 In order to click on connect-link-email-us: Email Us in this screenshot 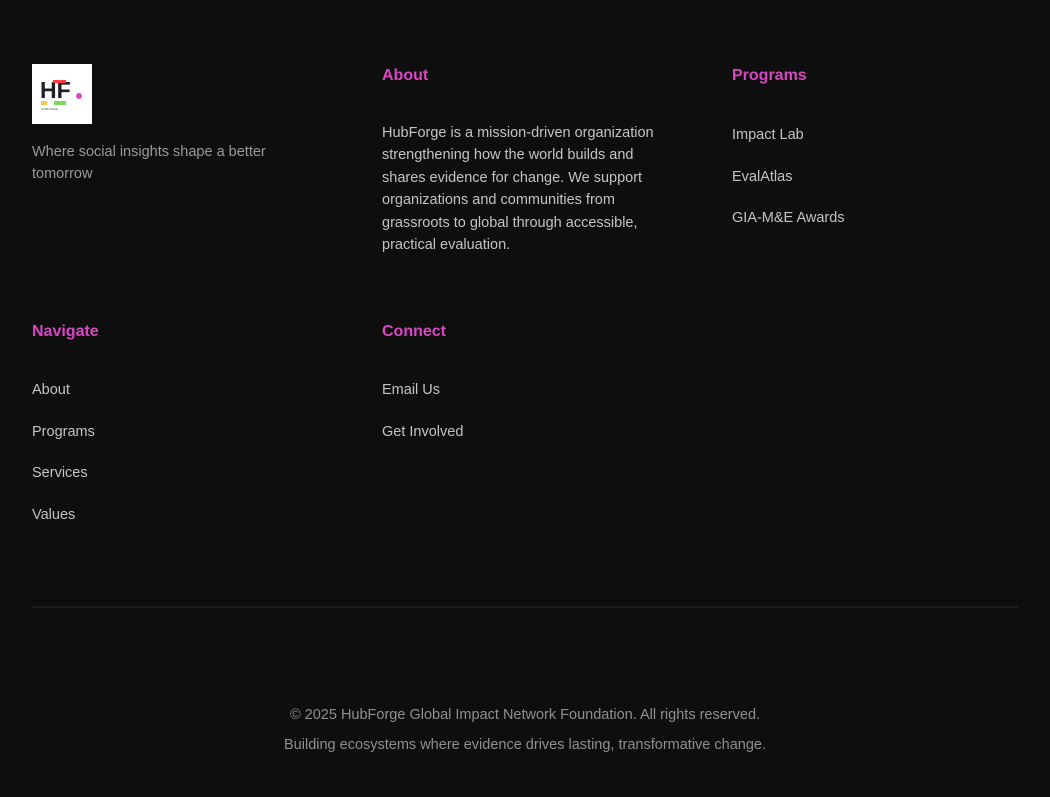, I will do `click(411, 390)`.